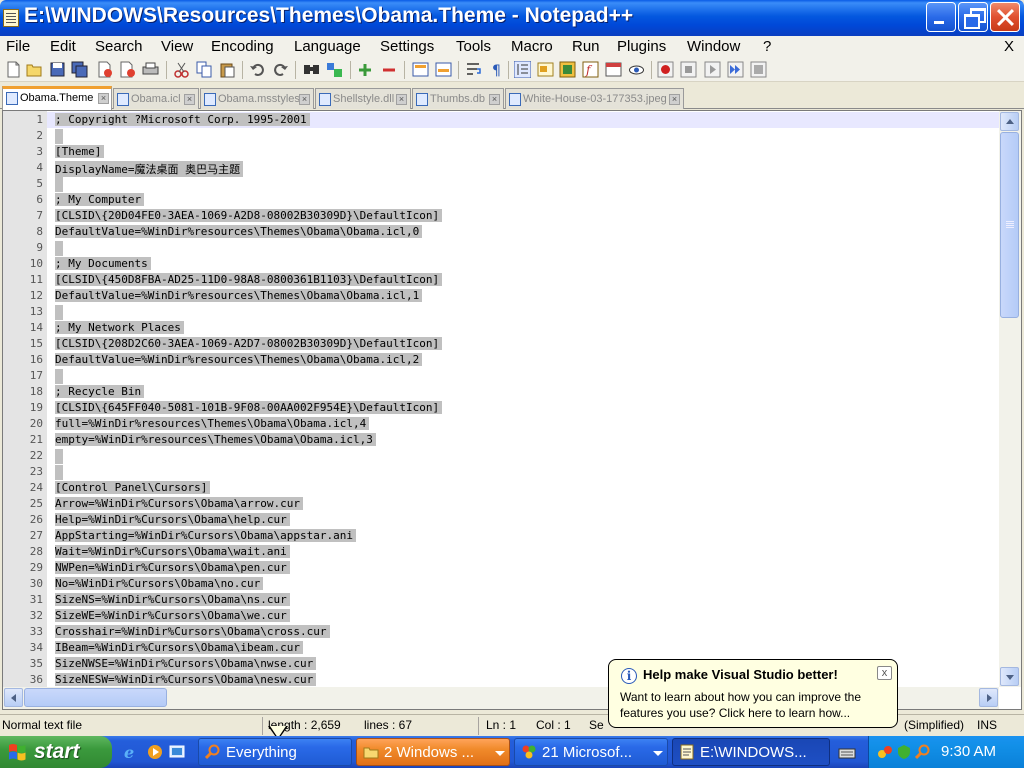  I want to click on internet-explorer-icon: e, so click(131, 752).